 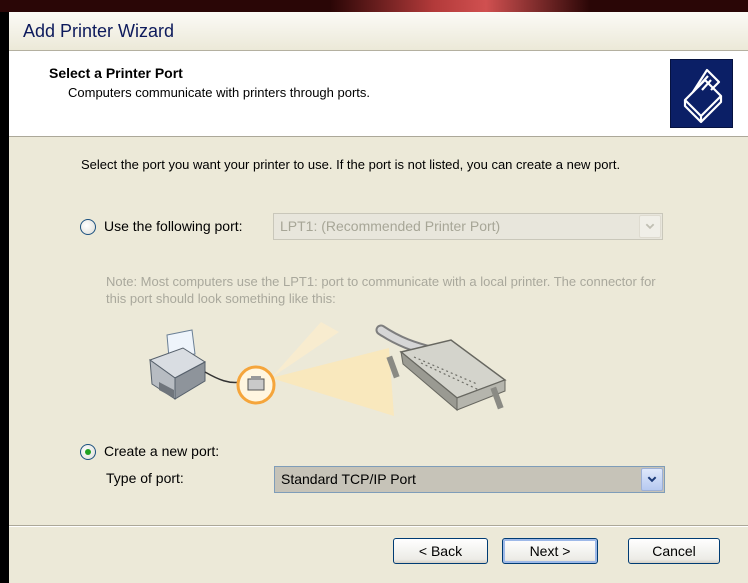 What do you see at coordinates (374, 6) in the screenshot?
I see `background-strip` at bounding box center [374, 6].